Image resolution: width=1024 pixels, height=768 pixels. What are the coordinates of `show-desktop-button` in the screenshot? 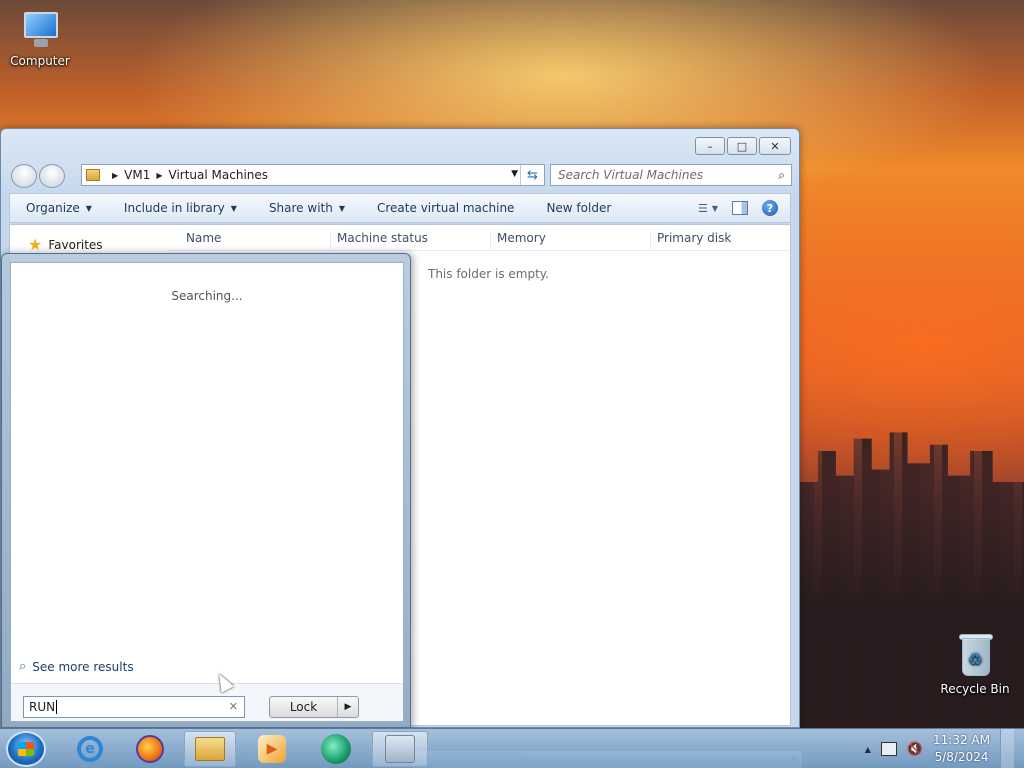 It's located at (1007, 748).